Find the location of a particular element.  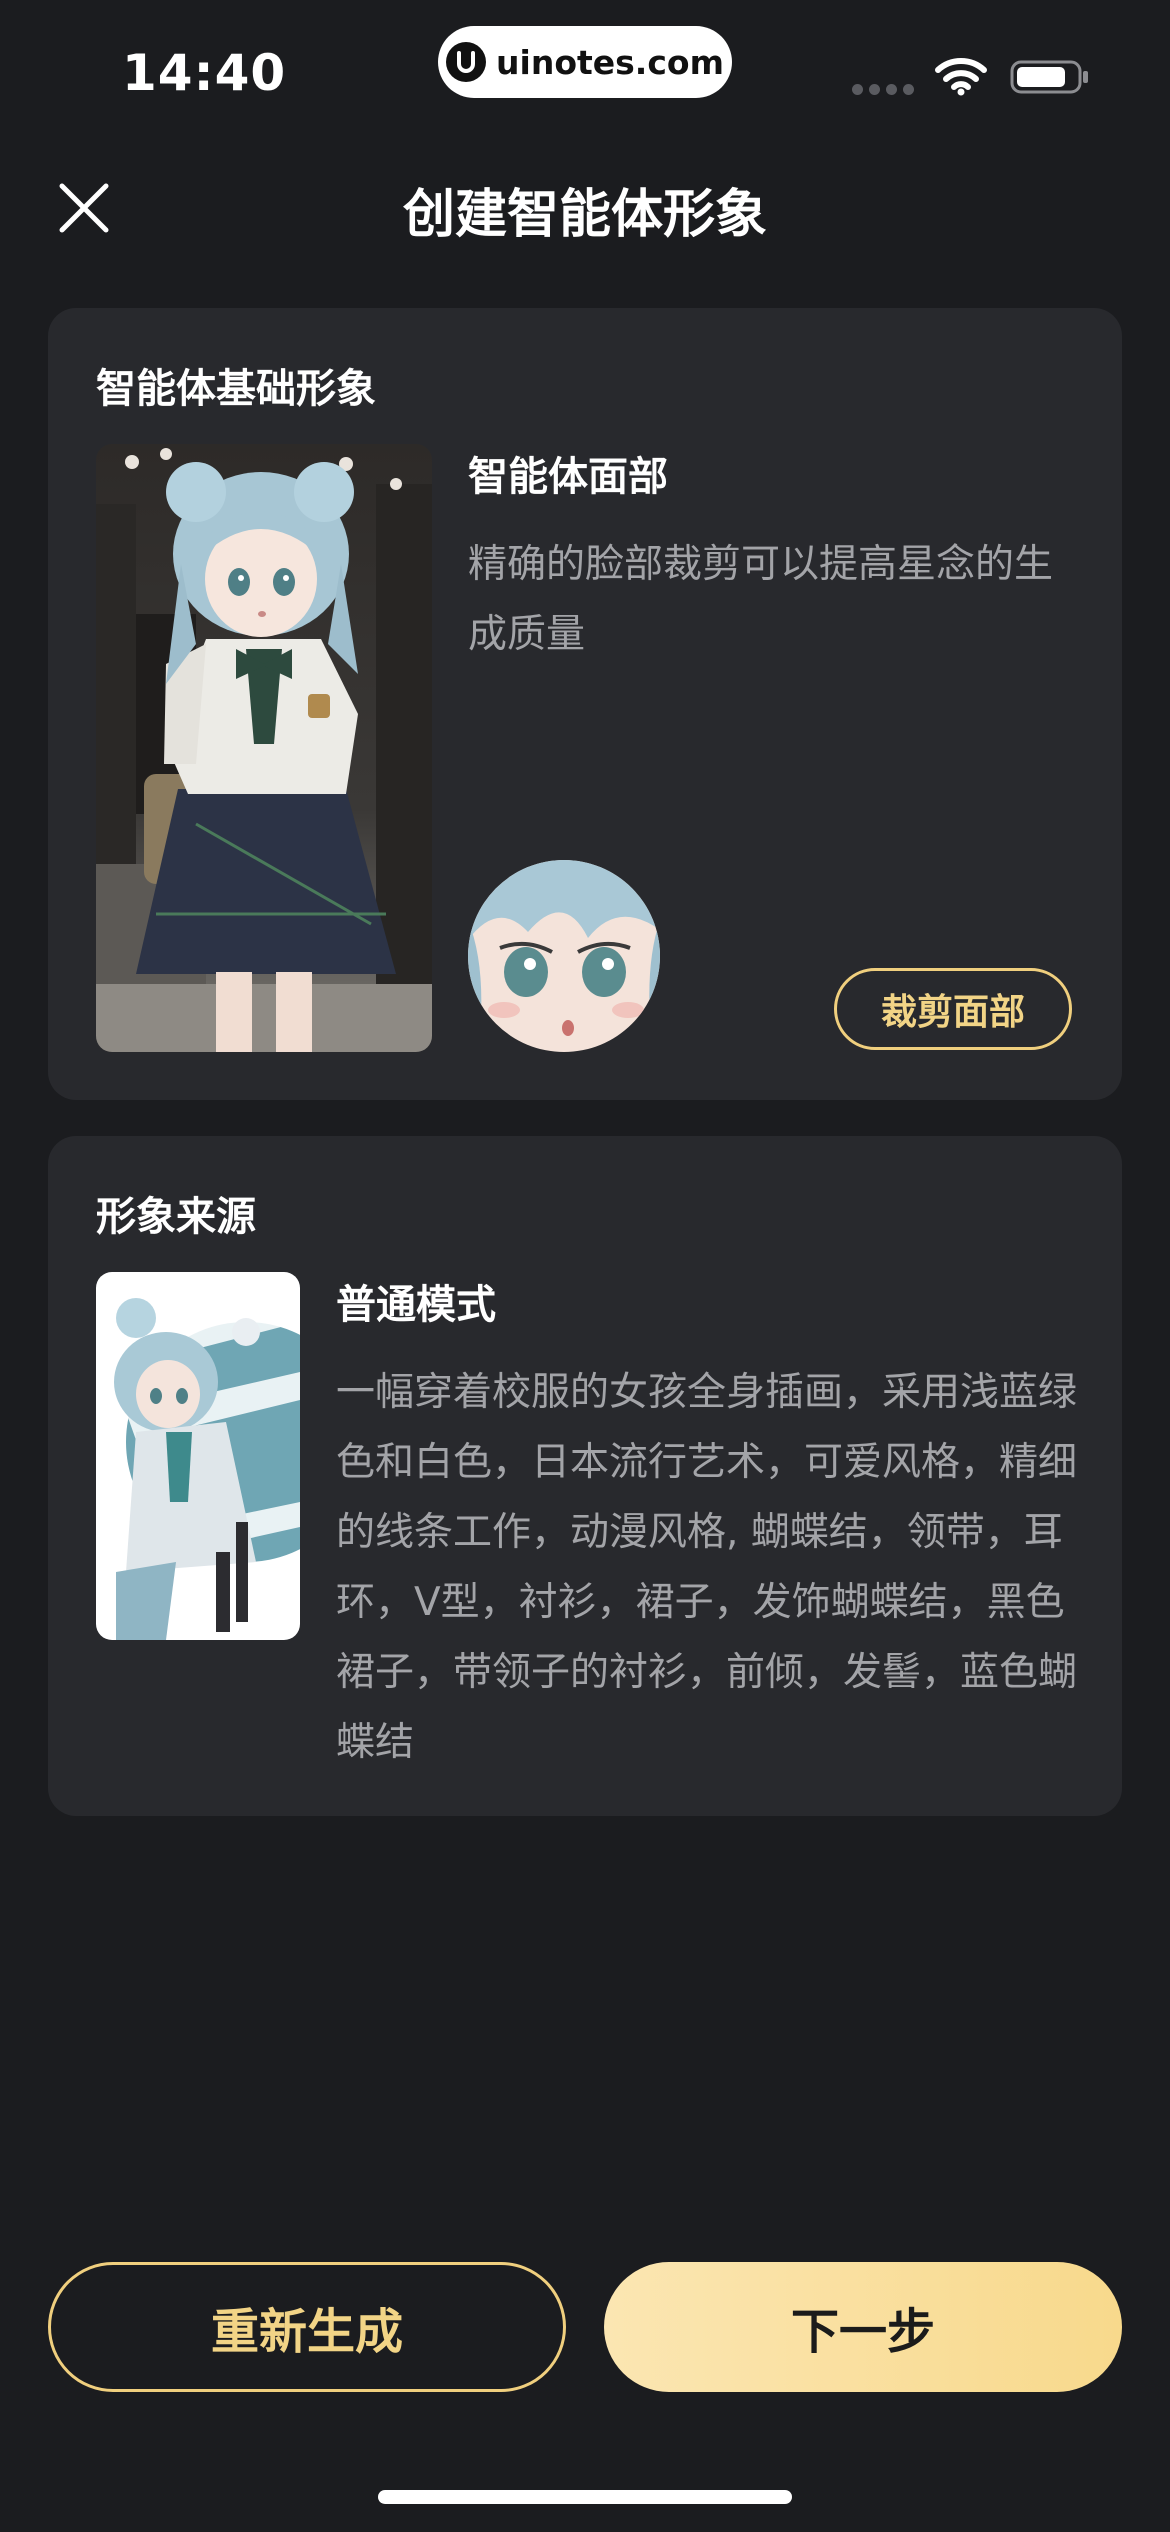

face-crop-image is located at coordinates (564, 956).